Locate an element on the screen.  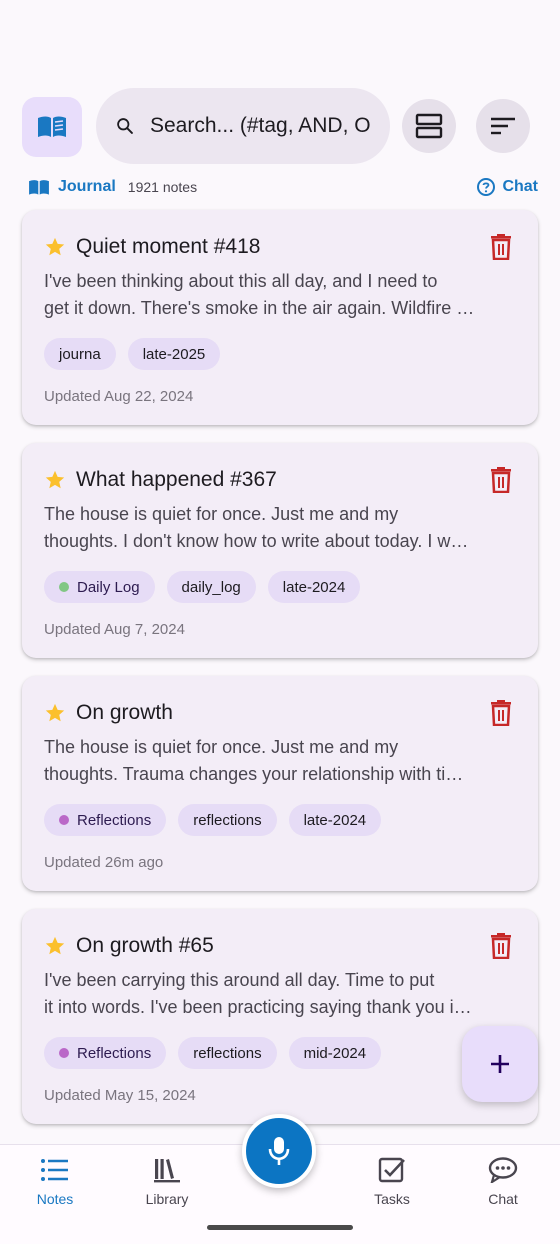
search-input is located at coordinates (270, 126).